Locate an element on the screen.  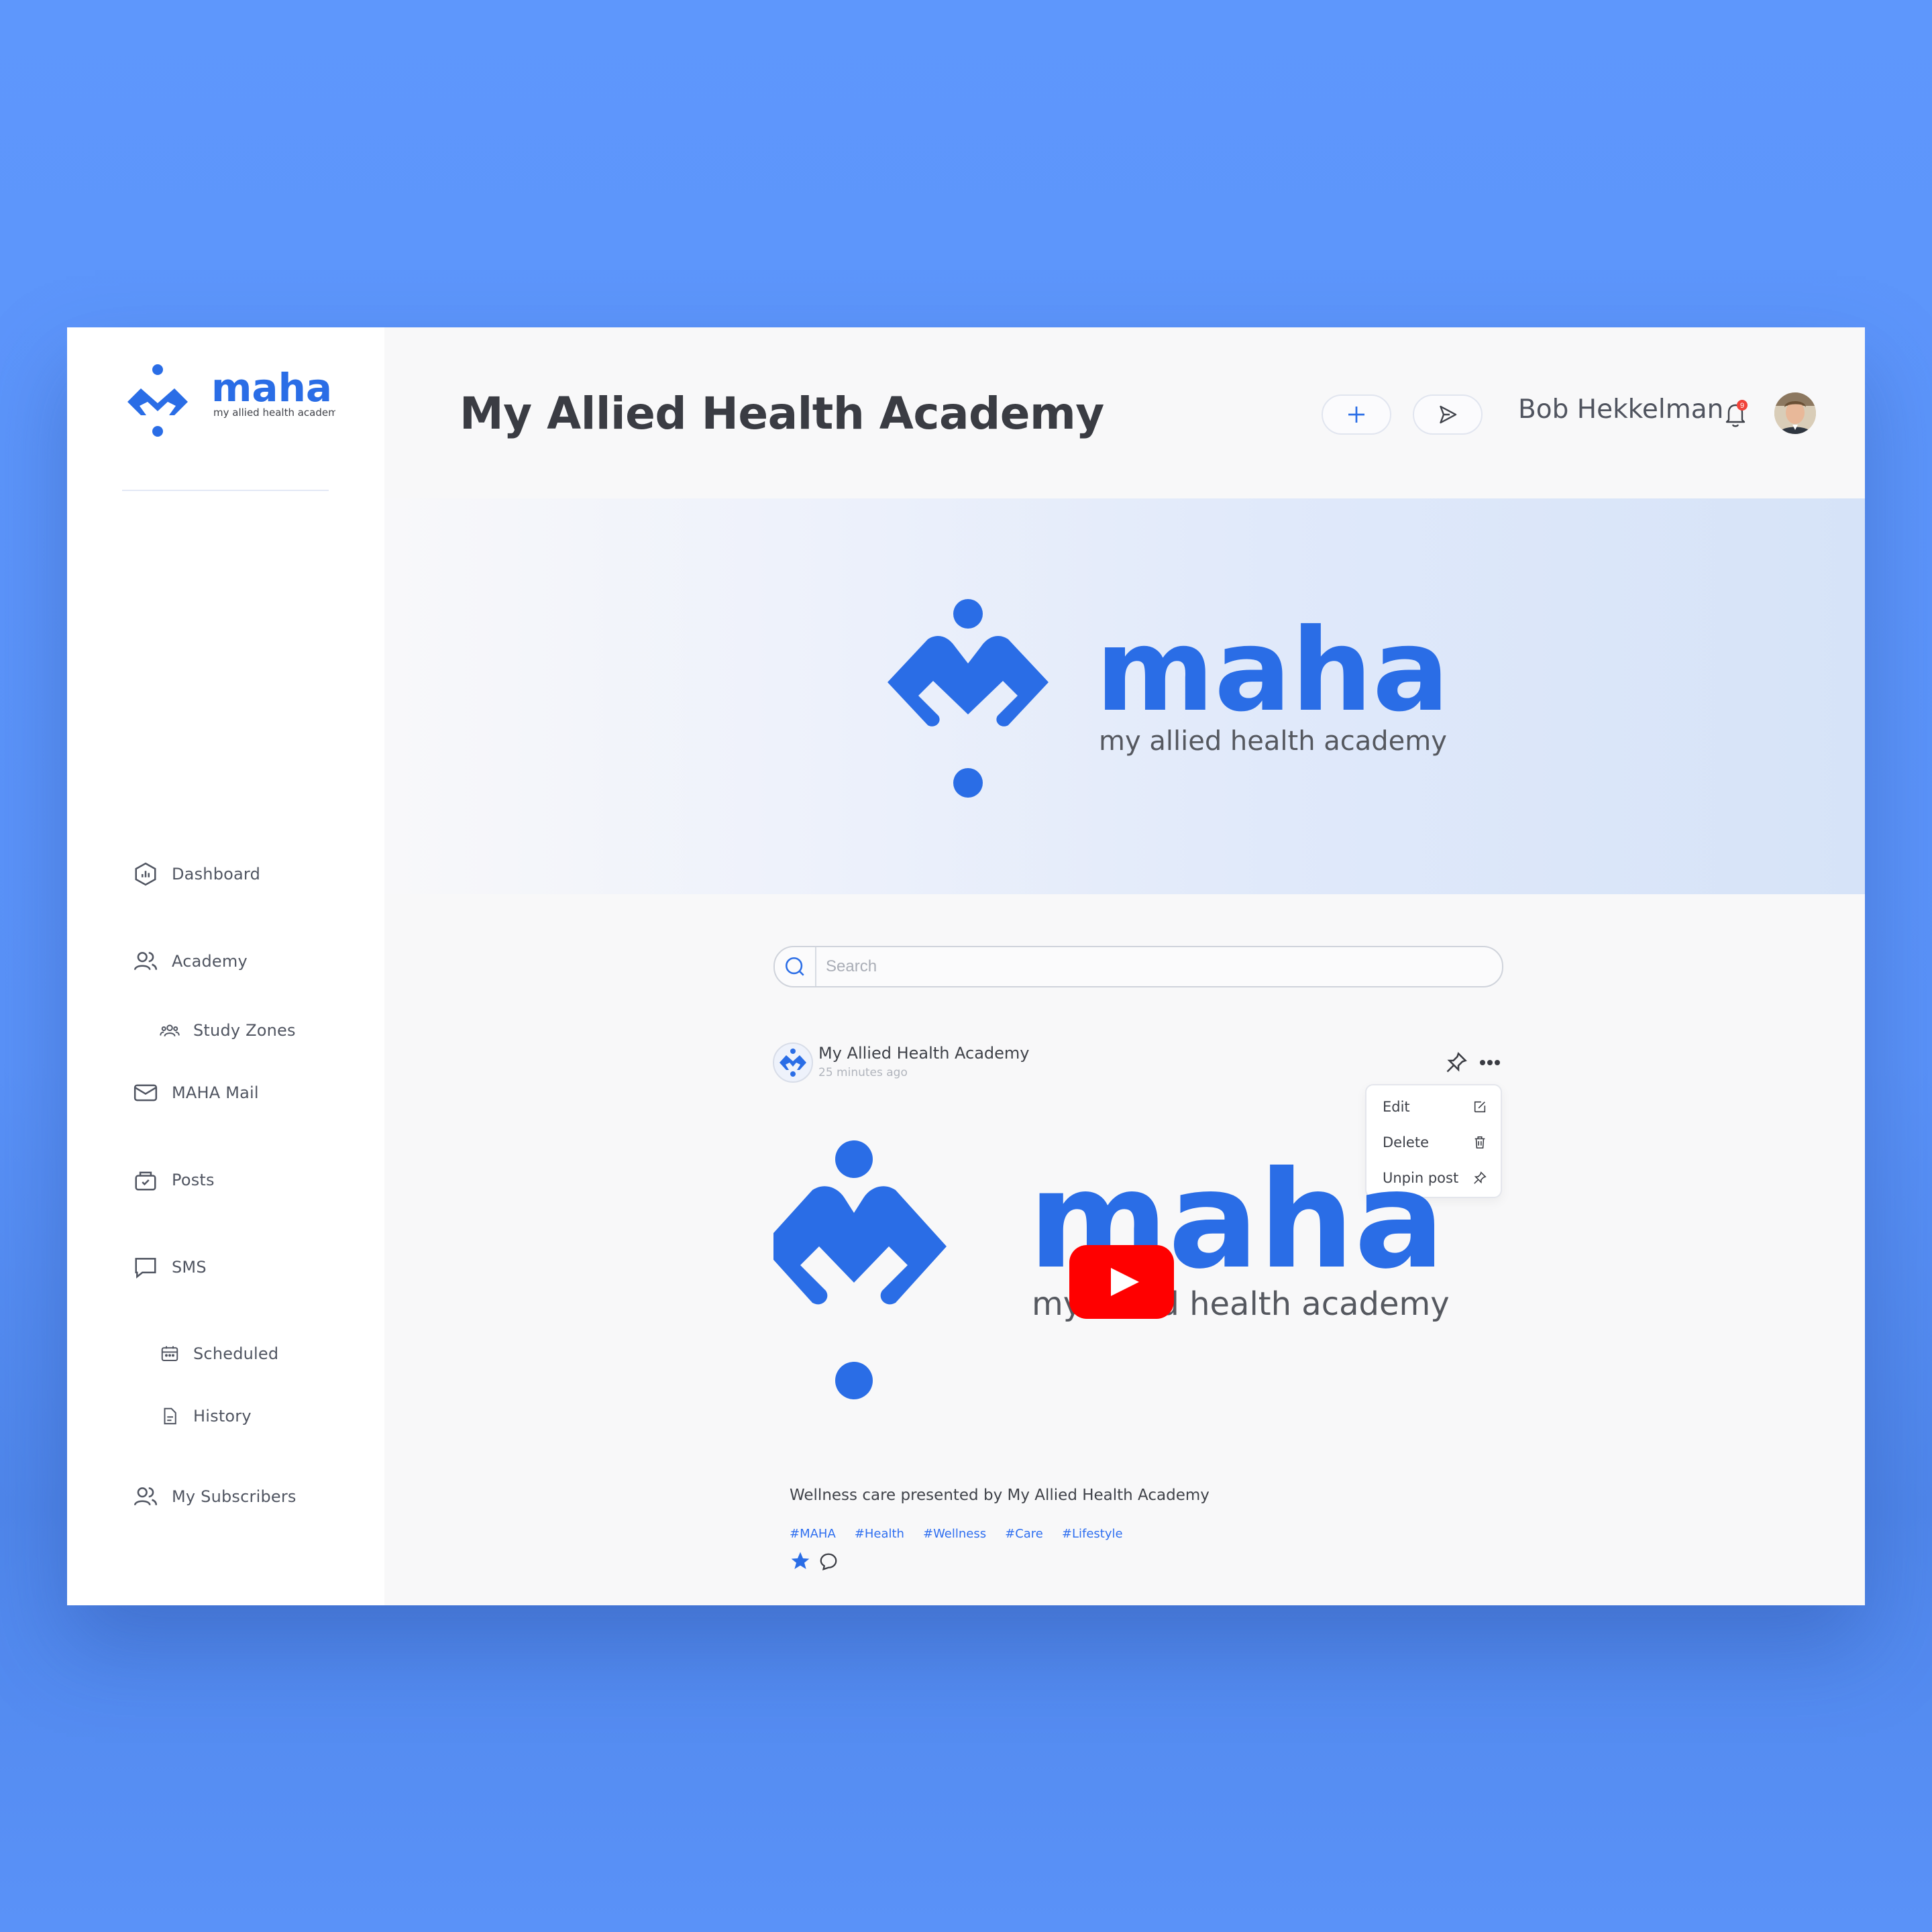
sidebar-item-posts: Posts is located at coordinates (174, 1180).